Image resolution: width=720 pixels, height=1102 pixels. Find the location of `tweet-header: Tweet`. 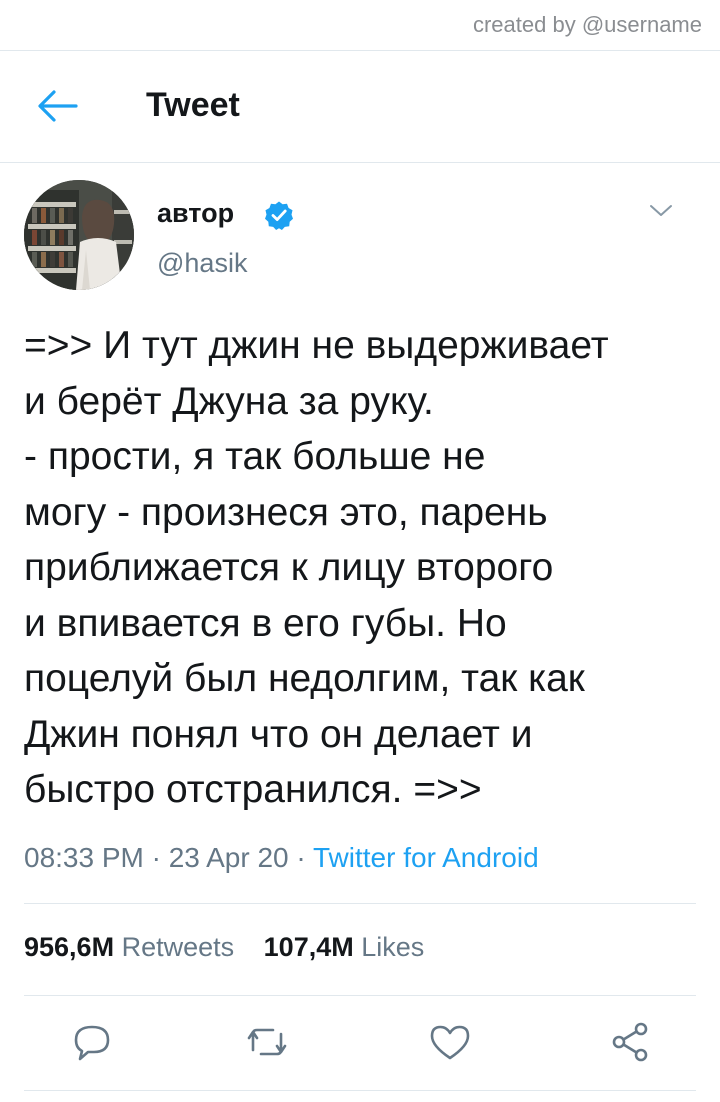

tweet-header: Tweet is located at coordinates (360, 106).